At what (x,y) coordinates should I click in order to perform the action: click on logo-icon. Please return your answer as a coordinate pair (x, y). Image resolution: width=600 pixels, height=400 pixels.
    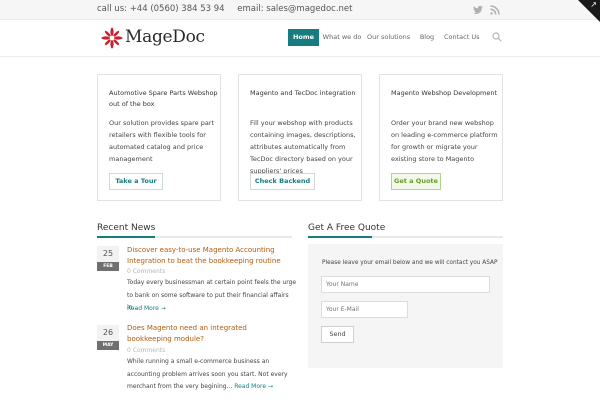
    Looking at the image, I should click on (112, 38).